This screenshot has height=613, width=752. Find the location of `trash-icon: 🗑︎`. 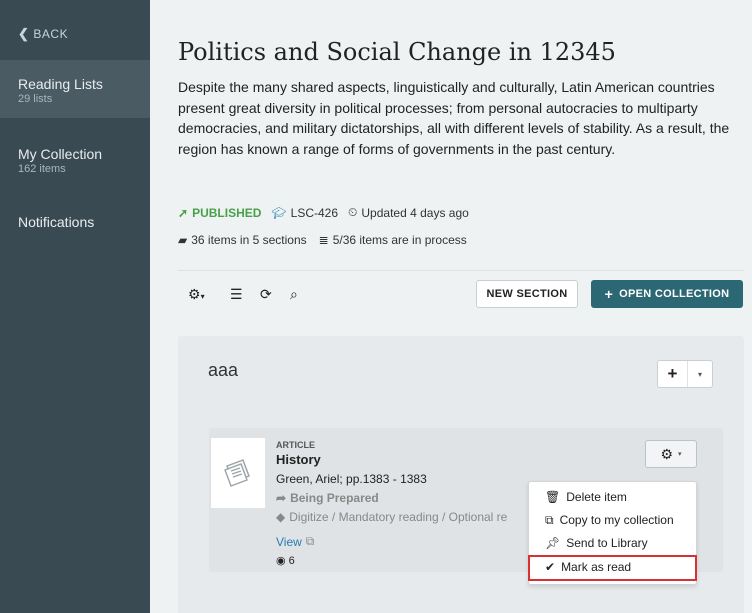

trash-icon: 🗑︎ is located at coordinates (553, 497).